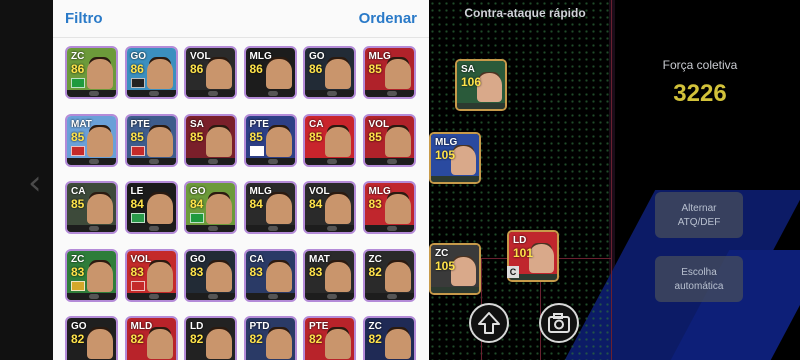  Describe the element at coordinates (389, 140) in the screenshot. I see `player-card: VOL 85` at that location.